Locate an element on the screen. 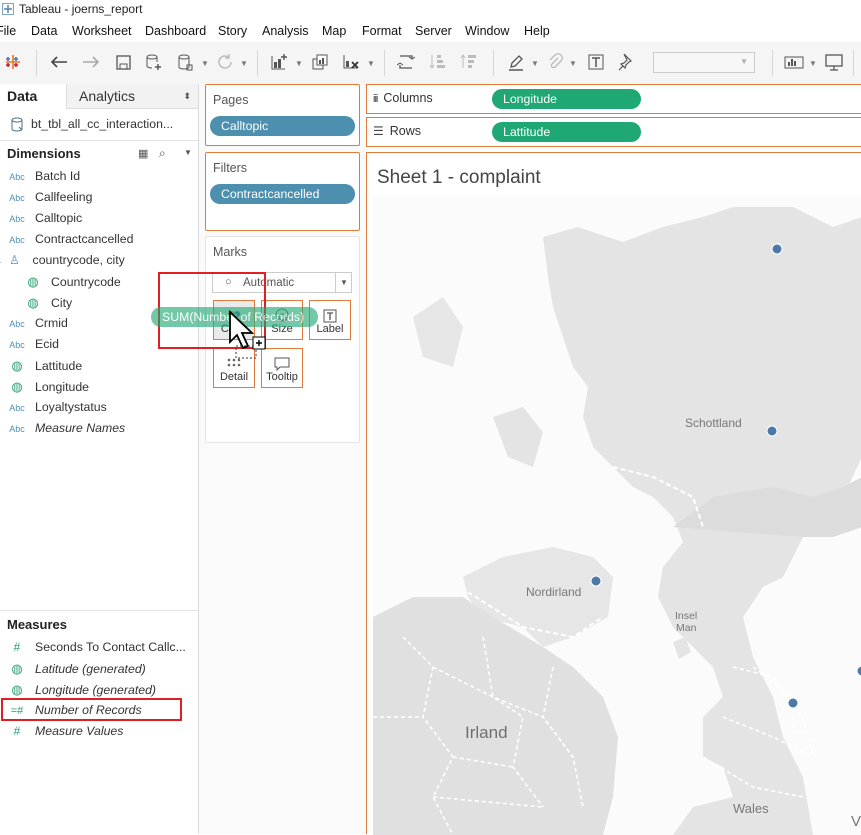 The image size is (861, 835). rows-shelf: ☰ Rows Lattitude is located at coordinates (613, 132).